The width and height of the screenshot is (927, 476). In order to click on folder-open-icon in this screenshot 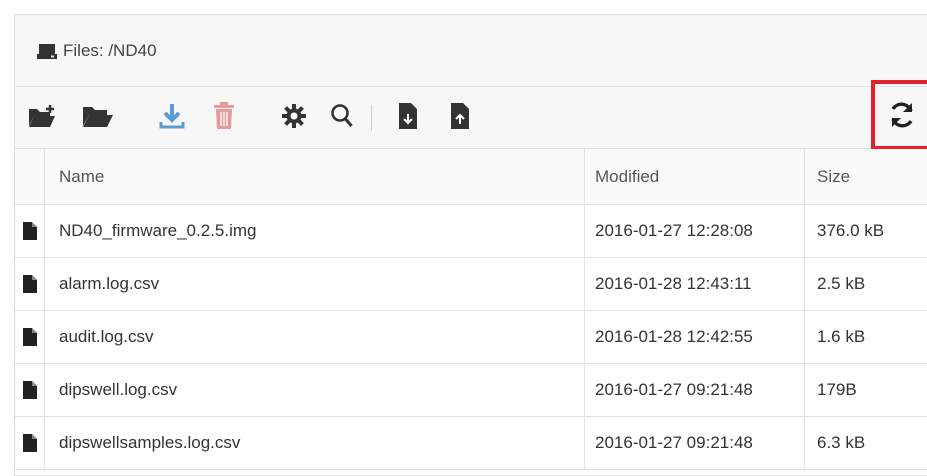, I will do `click(98, 118)`.